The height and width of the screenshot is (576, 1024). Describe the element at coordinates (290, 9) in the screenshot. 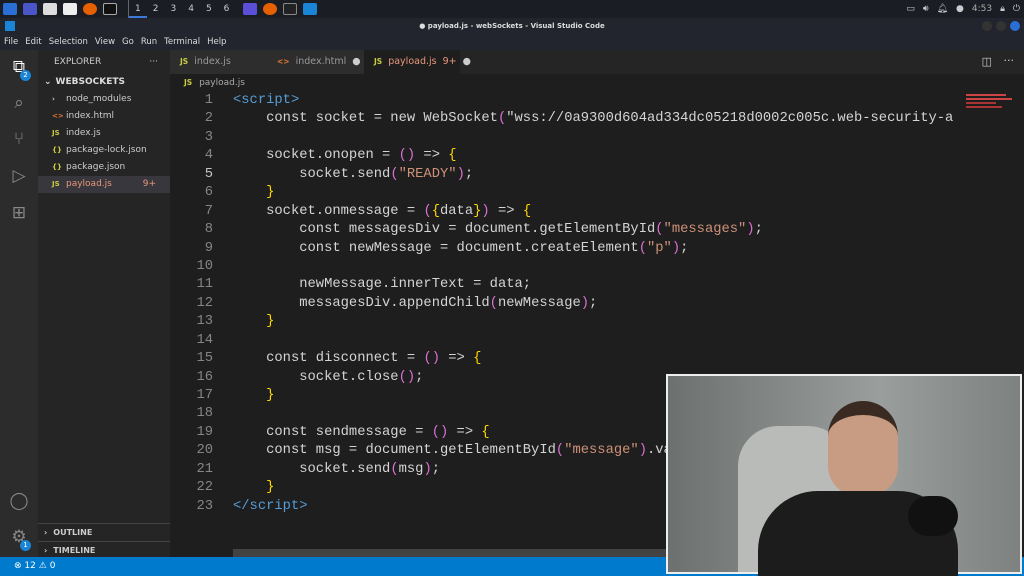

I see `terminal-window-icon` at that location.